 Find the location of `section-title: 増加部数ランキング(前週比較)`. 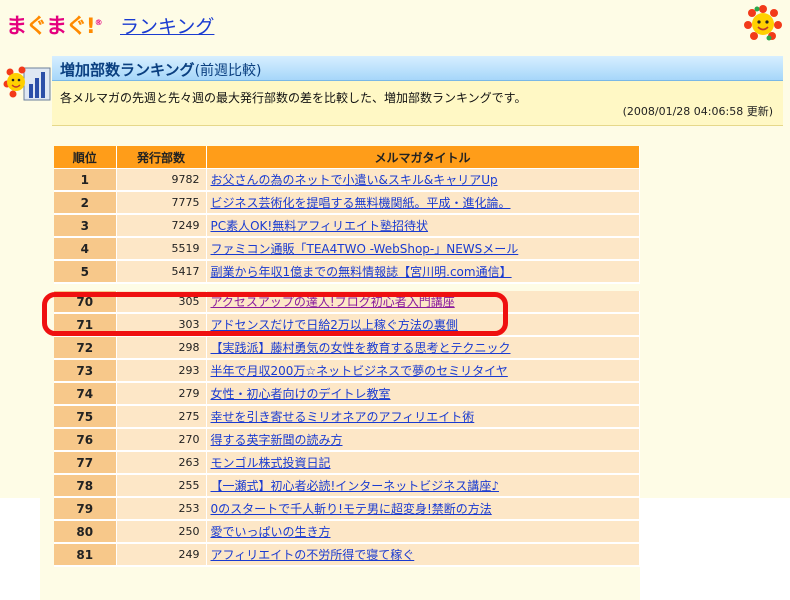

section-title: 増加部数ランキング(前週比較) is located at coordinates (161, 69).